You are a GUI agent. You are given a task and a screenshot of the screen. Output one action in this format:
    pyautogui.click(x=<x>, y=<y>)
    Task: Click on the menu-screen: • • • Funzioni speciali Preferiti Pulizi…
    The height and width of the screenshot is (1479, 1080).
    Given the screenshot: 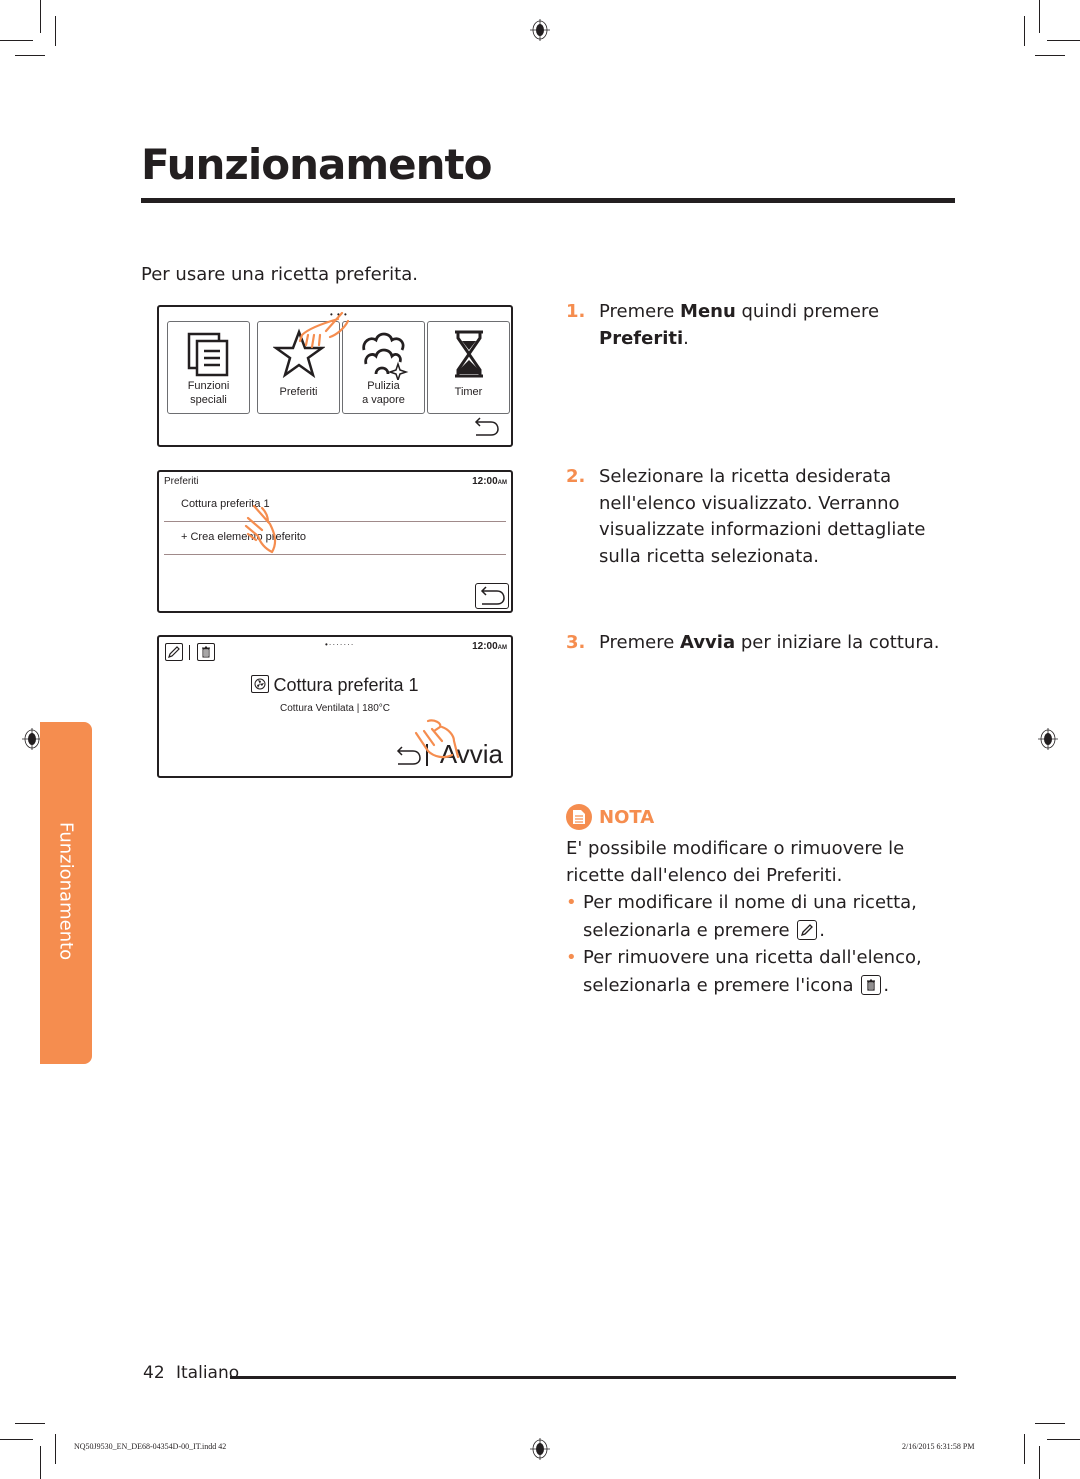 What is the action you would take?
    pyautogui.click(x=335, y=376)
    